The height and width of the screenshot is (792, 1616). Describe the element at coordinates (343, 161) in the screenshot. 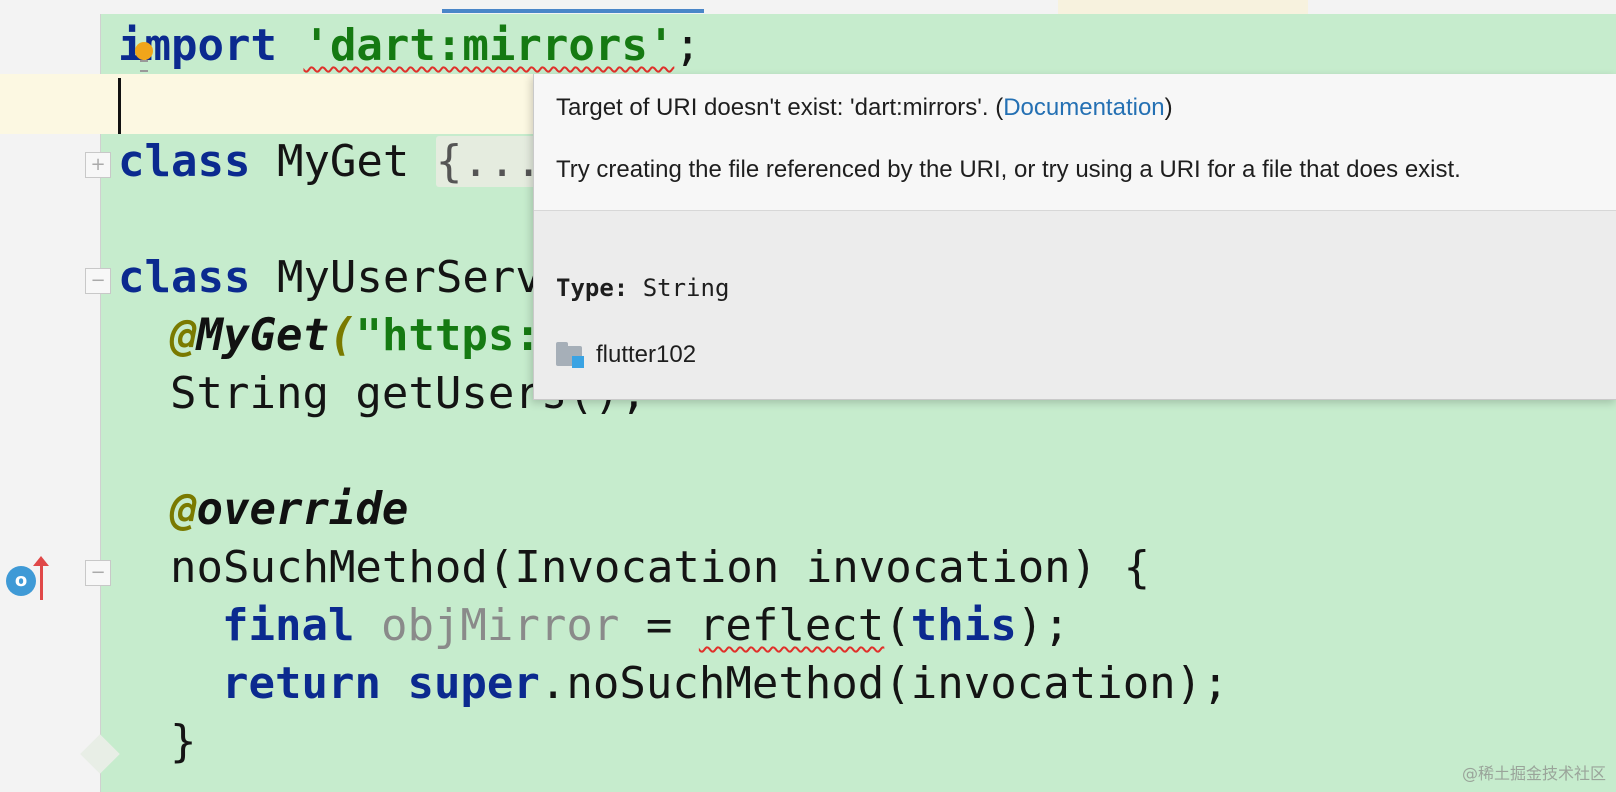

I see `class-name-myget: MyGet` at that location.